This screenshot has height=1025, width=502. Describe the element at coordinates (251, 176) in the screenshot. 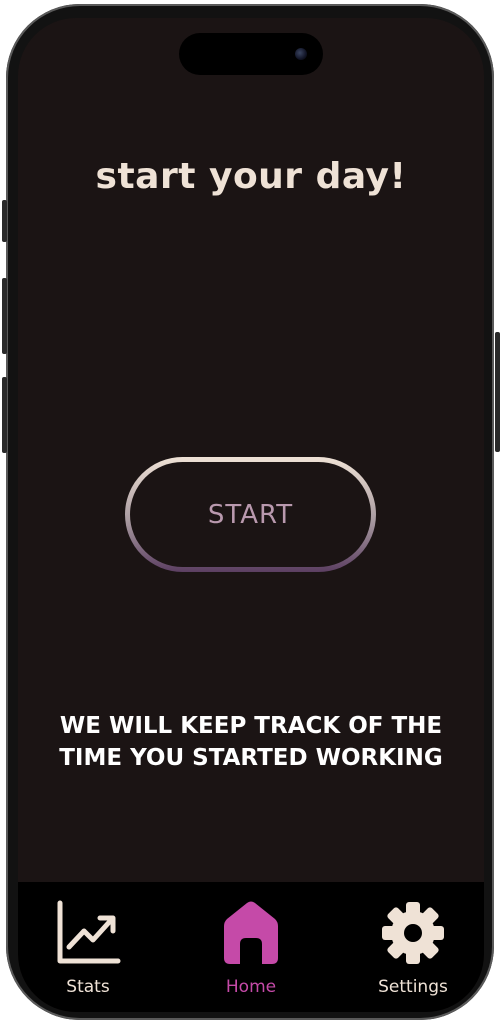

I see `page-title: start your day!` at that location.